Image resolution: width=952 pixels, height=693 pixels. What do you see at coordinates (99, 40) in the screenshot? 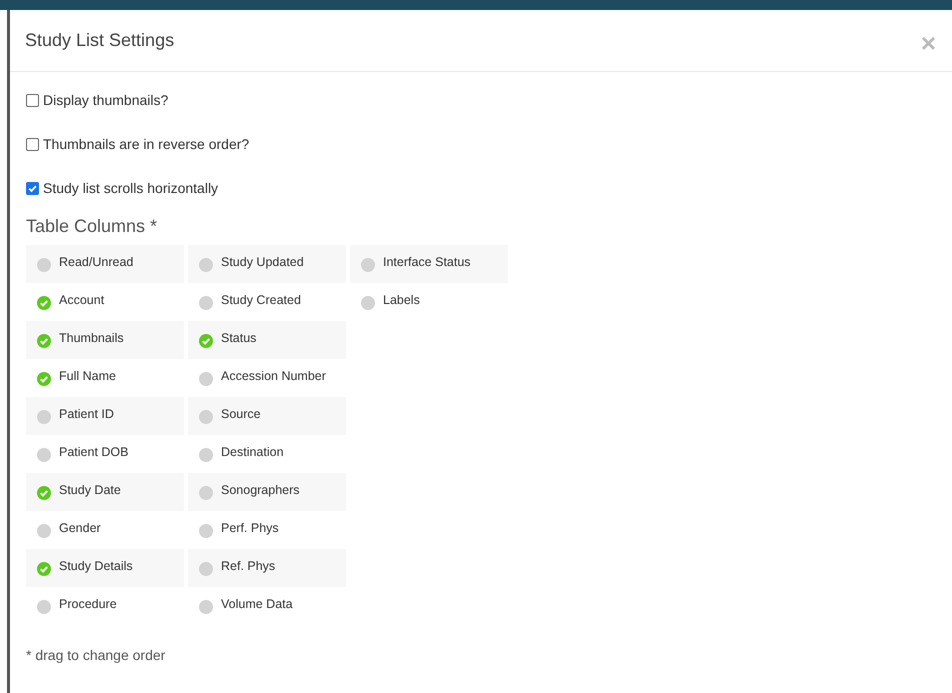
I see `dialog-title: Study List Settings` at bounding box center [99, 40].